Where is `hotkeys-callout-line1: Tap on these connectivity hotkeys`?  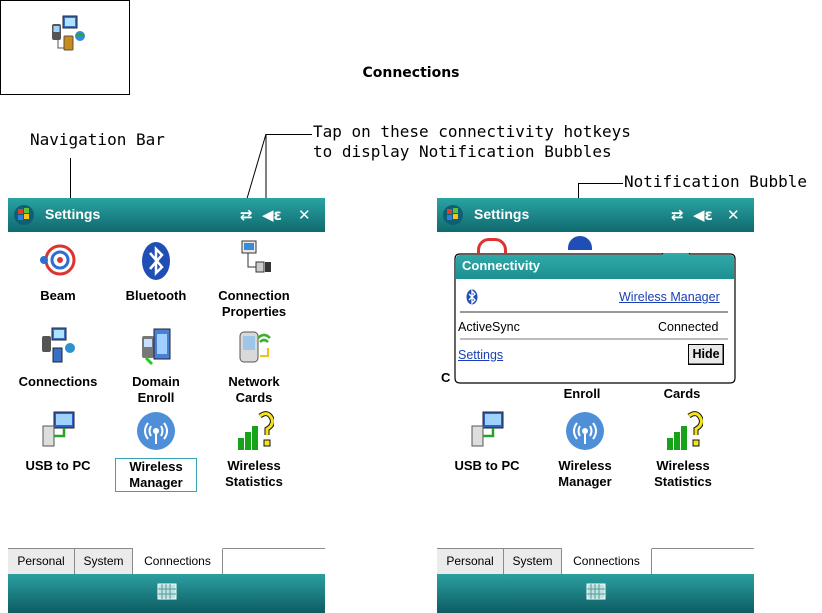 hotkeys-callout-line1: Tap on these connectivity hotkeys is located at coordinates (472, 131).